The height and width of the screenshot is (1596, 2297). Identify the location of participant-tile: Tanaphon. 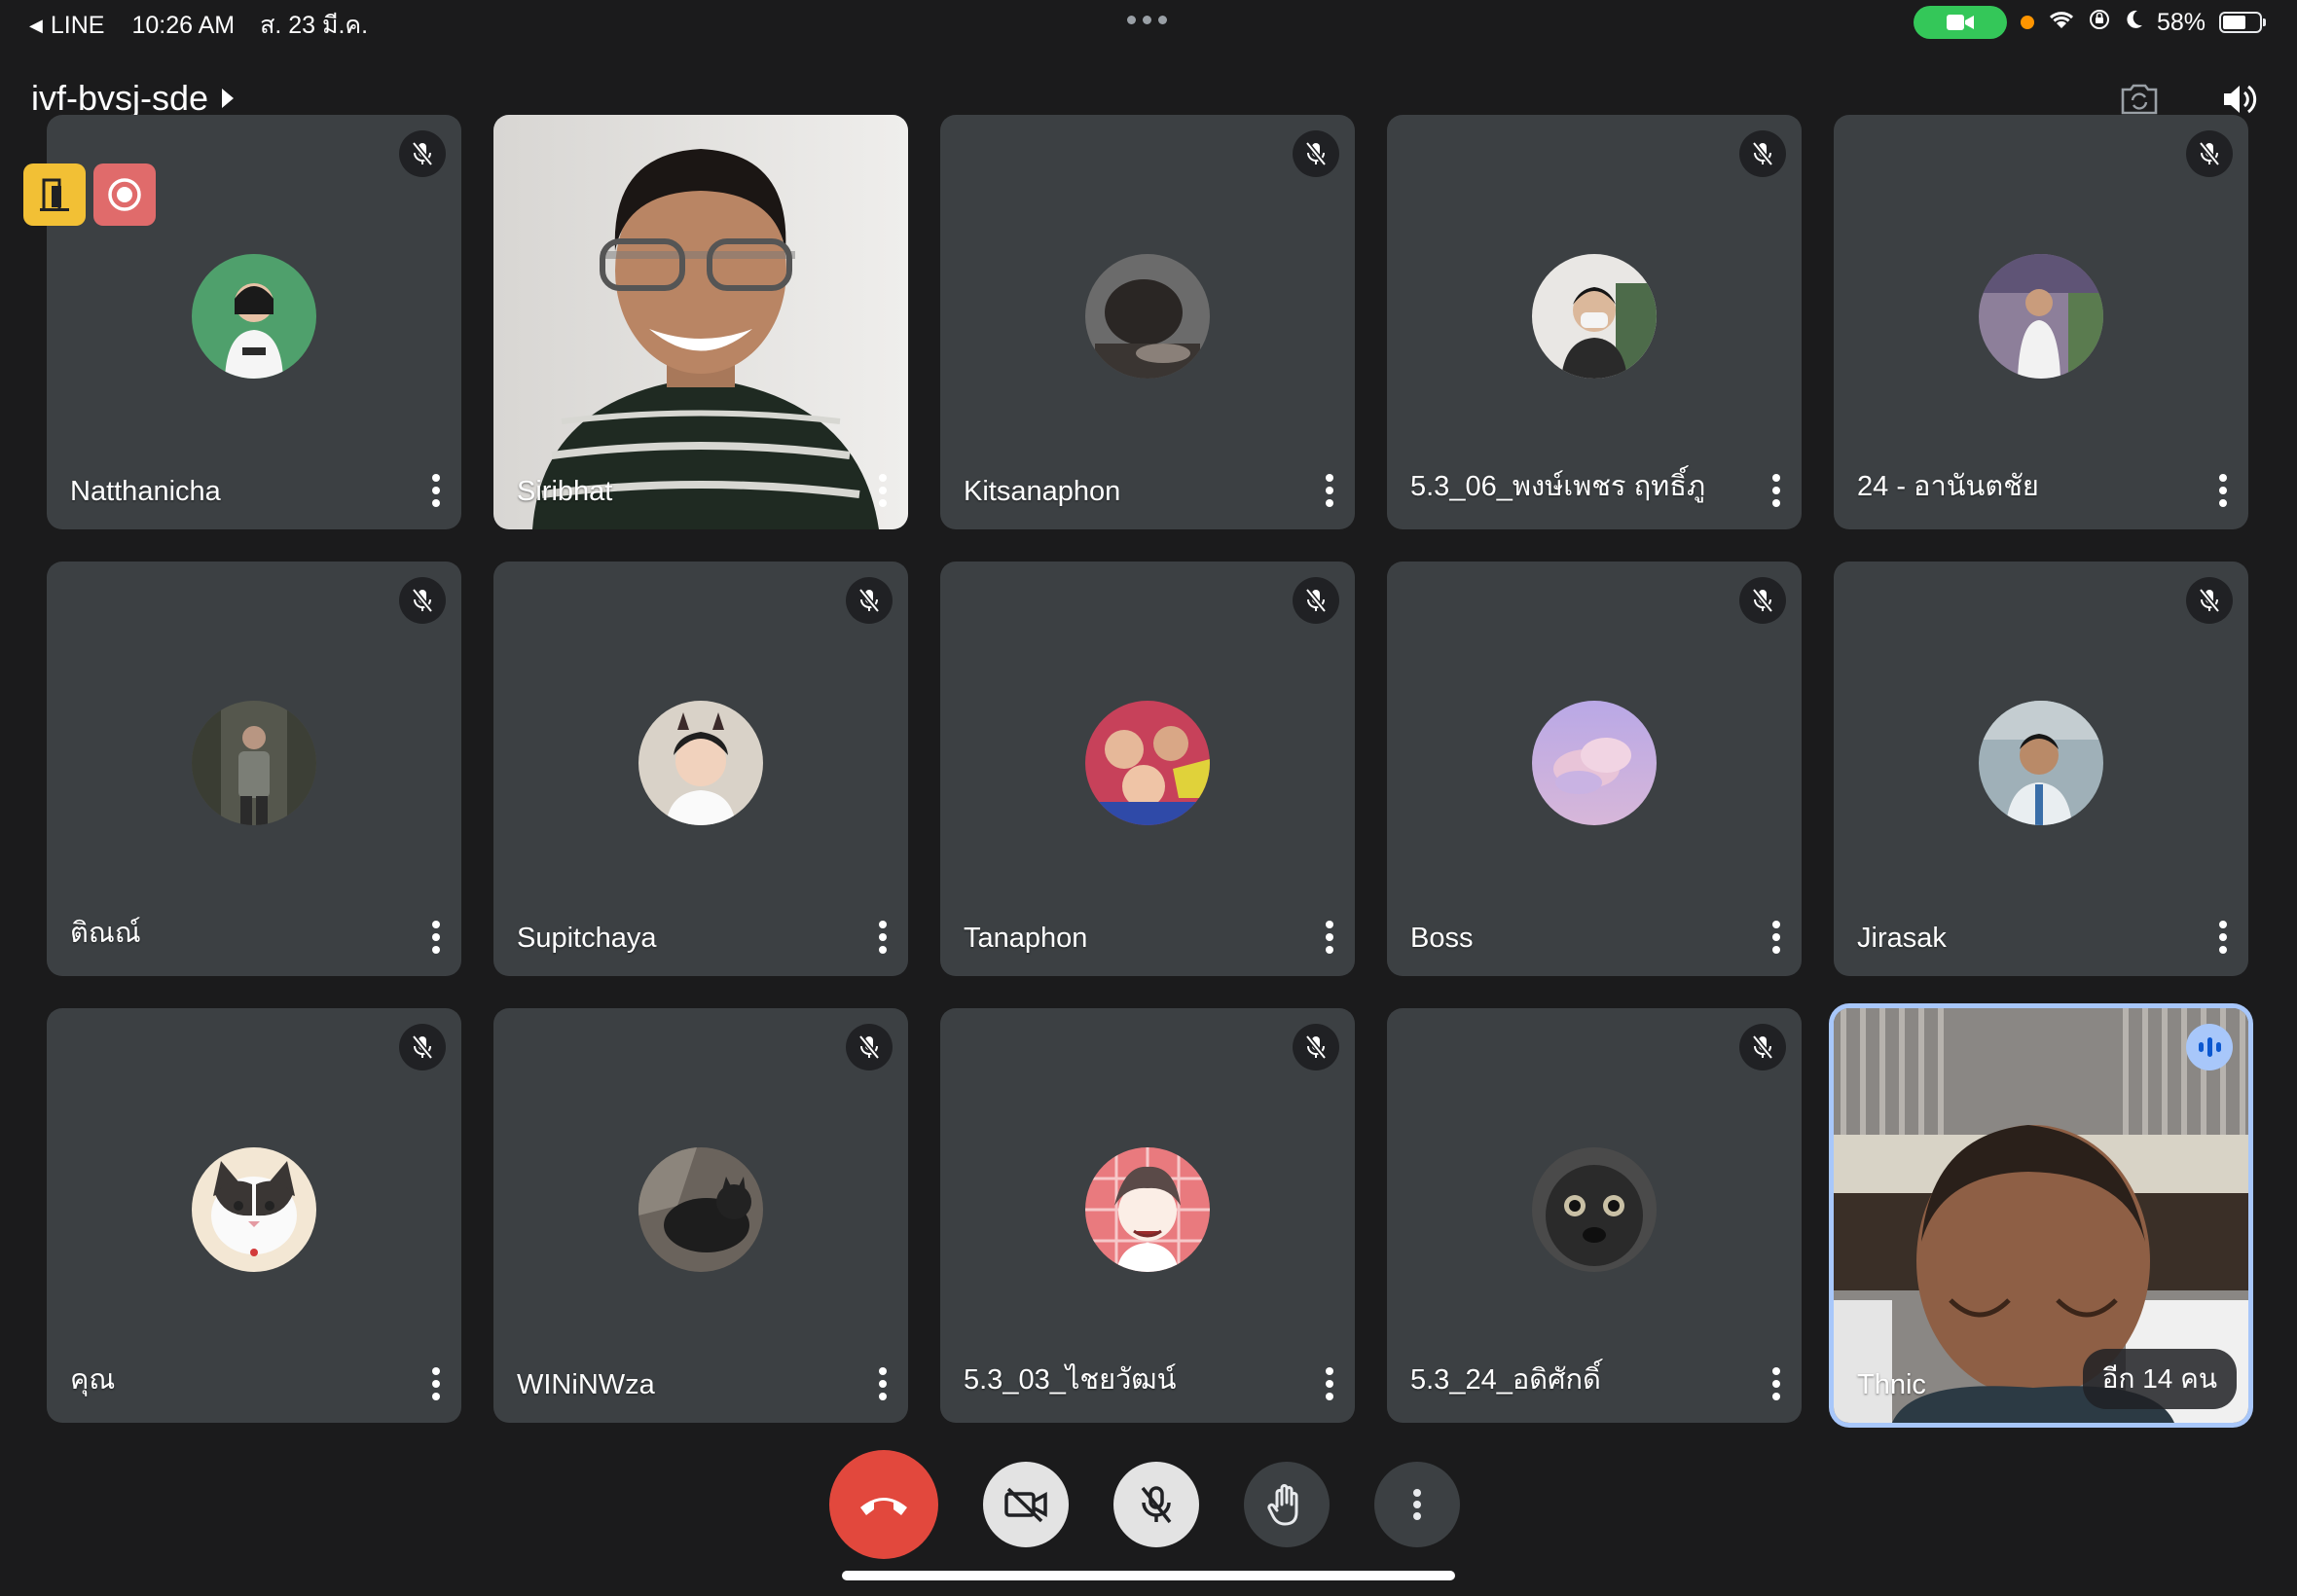
(1147, 769).